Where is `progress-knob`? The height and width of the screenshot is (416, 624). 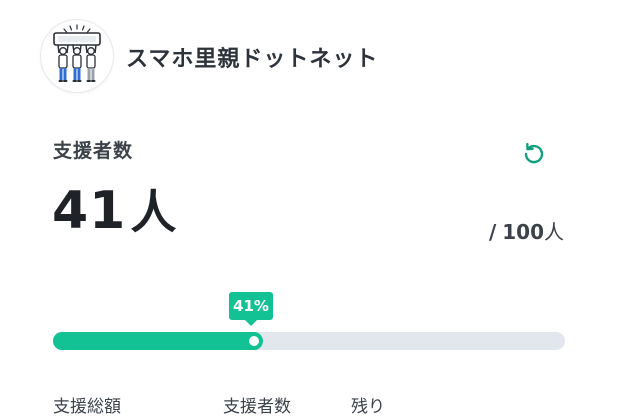 progress-knob is located at coordinates (254, 341).